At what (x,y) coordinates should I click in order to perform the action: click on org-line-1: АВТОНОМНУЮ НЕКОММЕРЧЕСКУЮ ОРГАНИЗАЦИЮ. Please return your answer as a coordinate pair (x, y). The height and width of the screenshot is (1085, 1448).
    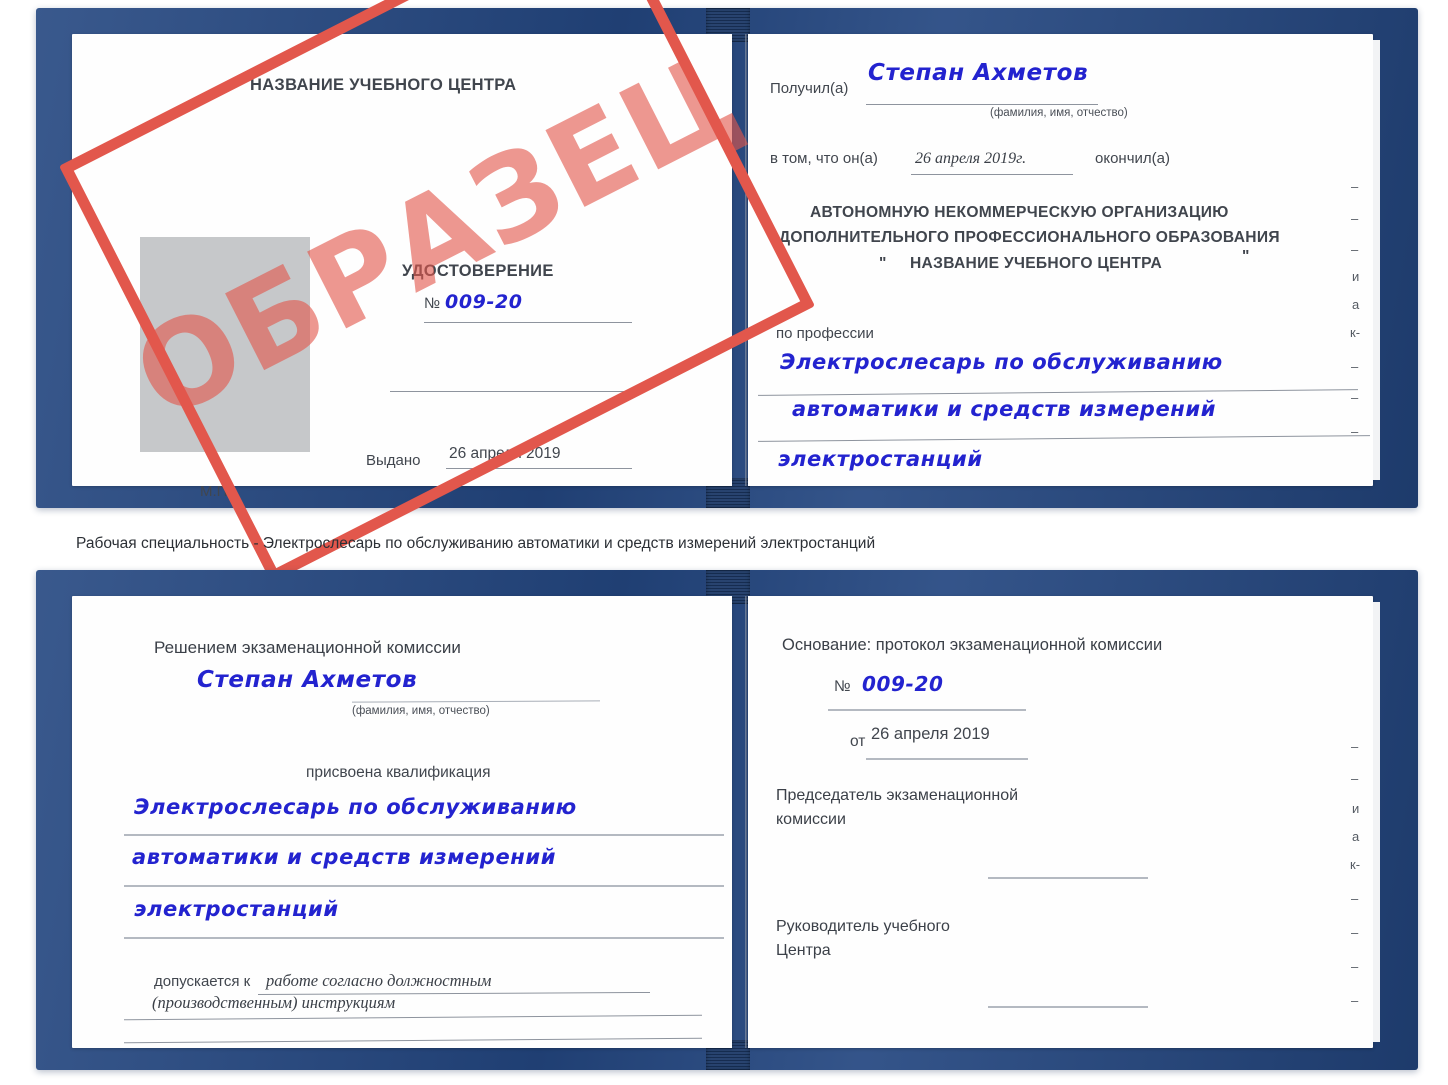
    Looking at the image, I should click on (1019, 212).